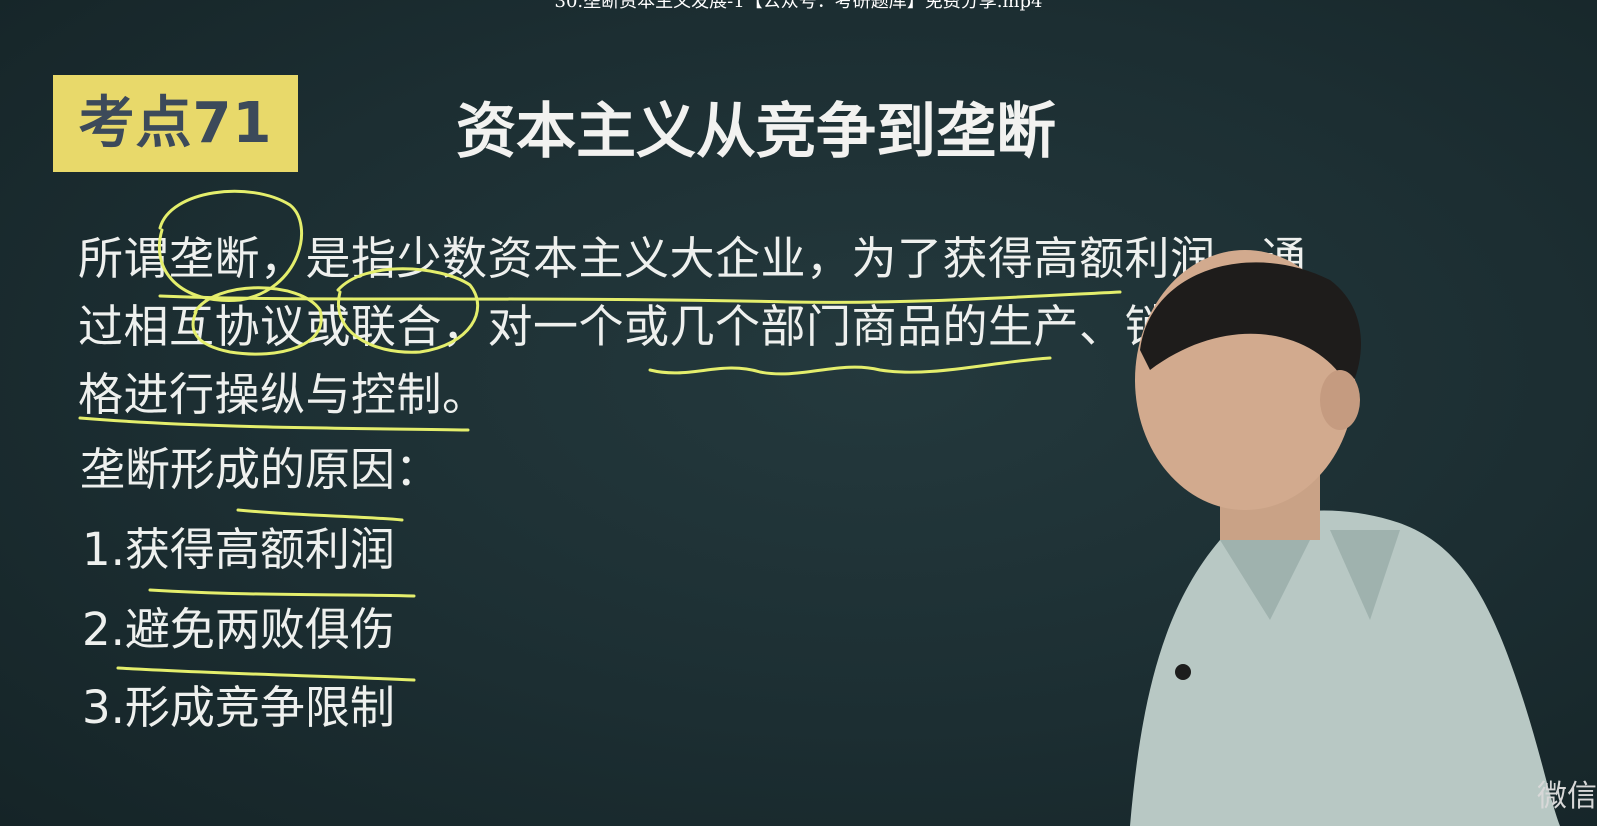  What do you see at coordinates (756, 132) in the screenshot?
I see `slide-title: 资本主义从竞争到垄断` at bounding box center [756, 132].